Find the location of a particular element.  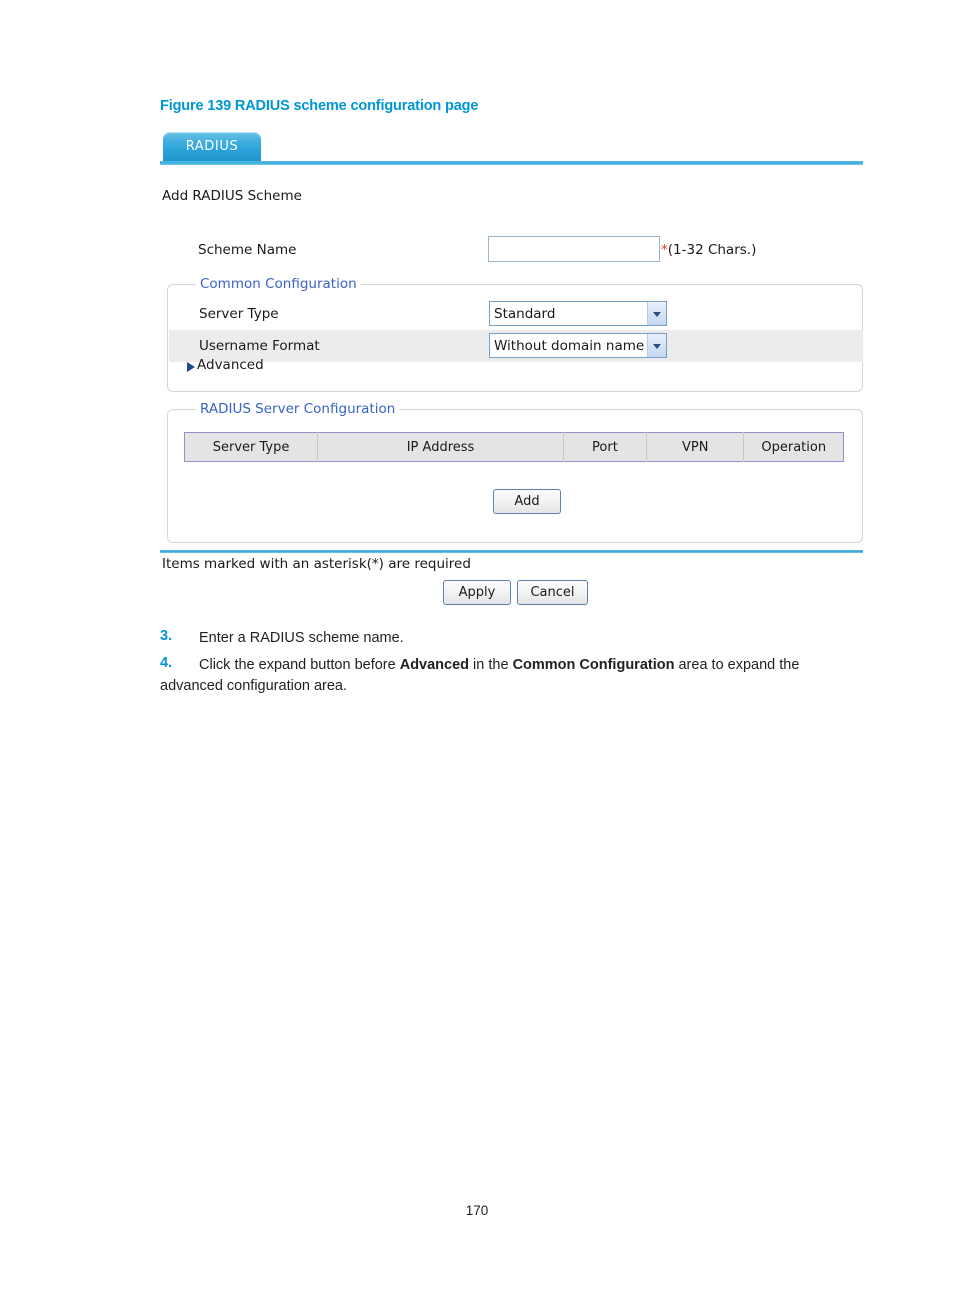

apply-button: Apply is located at coordinates (477, 592).